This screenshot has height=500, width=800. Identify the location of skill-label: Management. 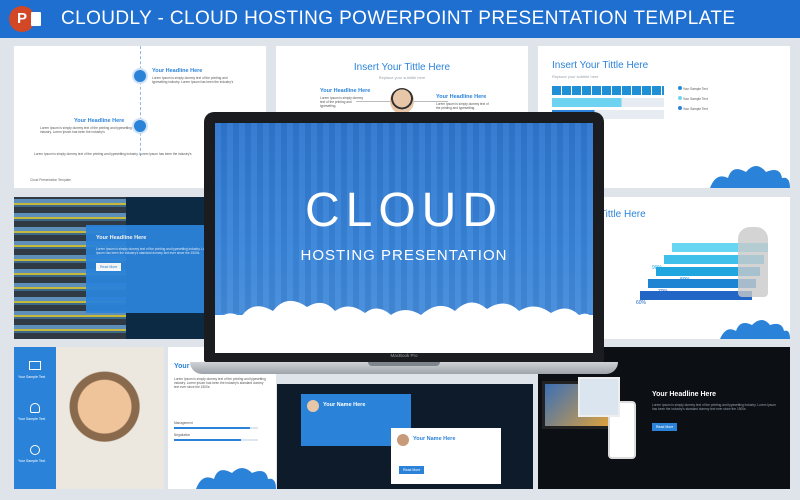
(183, 423).